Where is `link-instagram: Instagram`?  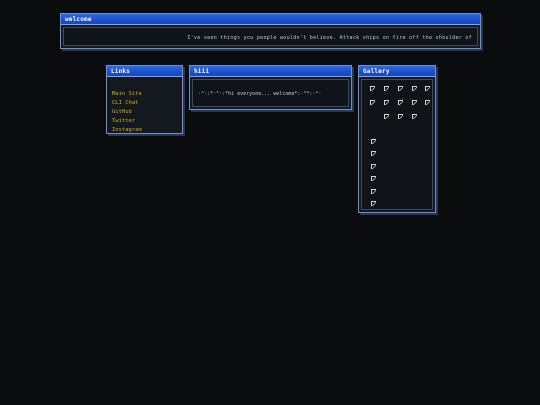
link-instagram: Instagram is located at coordinates (127, 130).